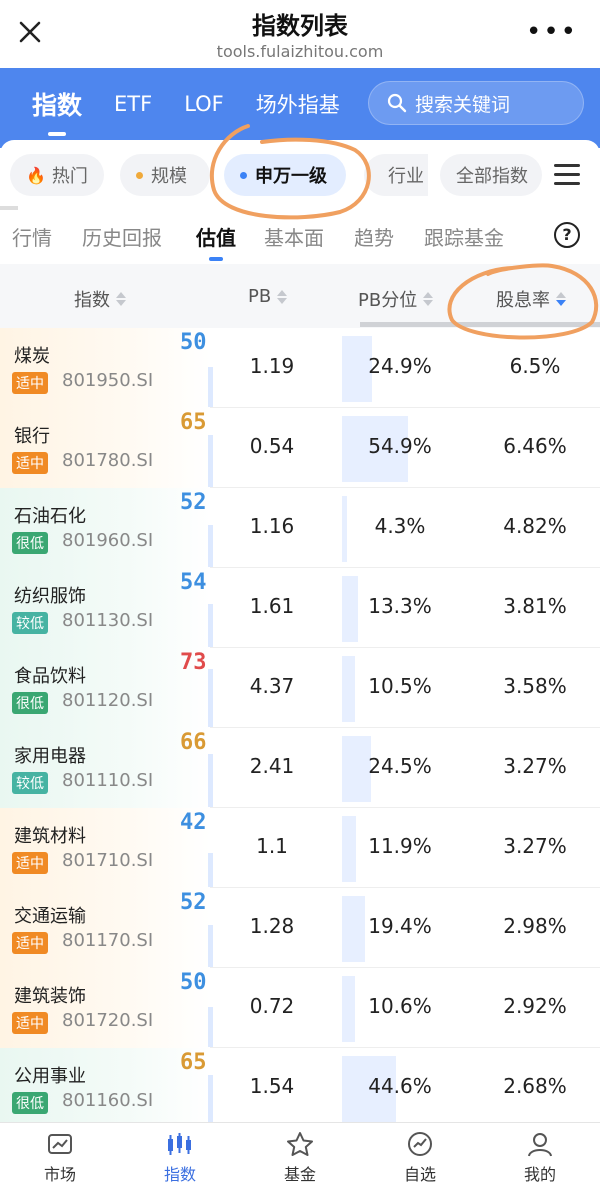 This screenshot has width=600, height=1195. What do you see at coordinates (133, 104) in the screenshot?
I see `tab-etf: ETF` at bounding box center [133, 104].